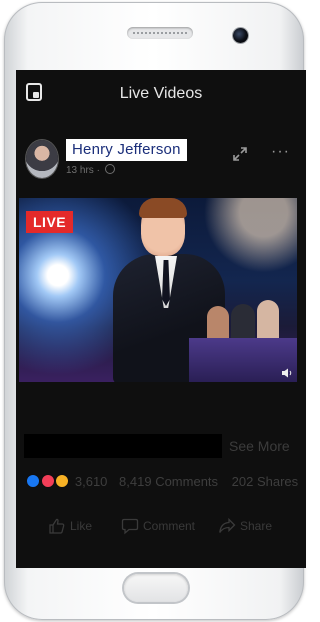  I want to click on post-meta: 13 hrs ·, so click(90, 170).